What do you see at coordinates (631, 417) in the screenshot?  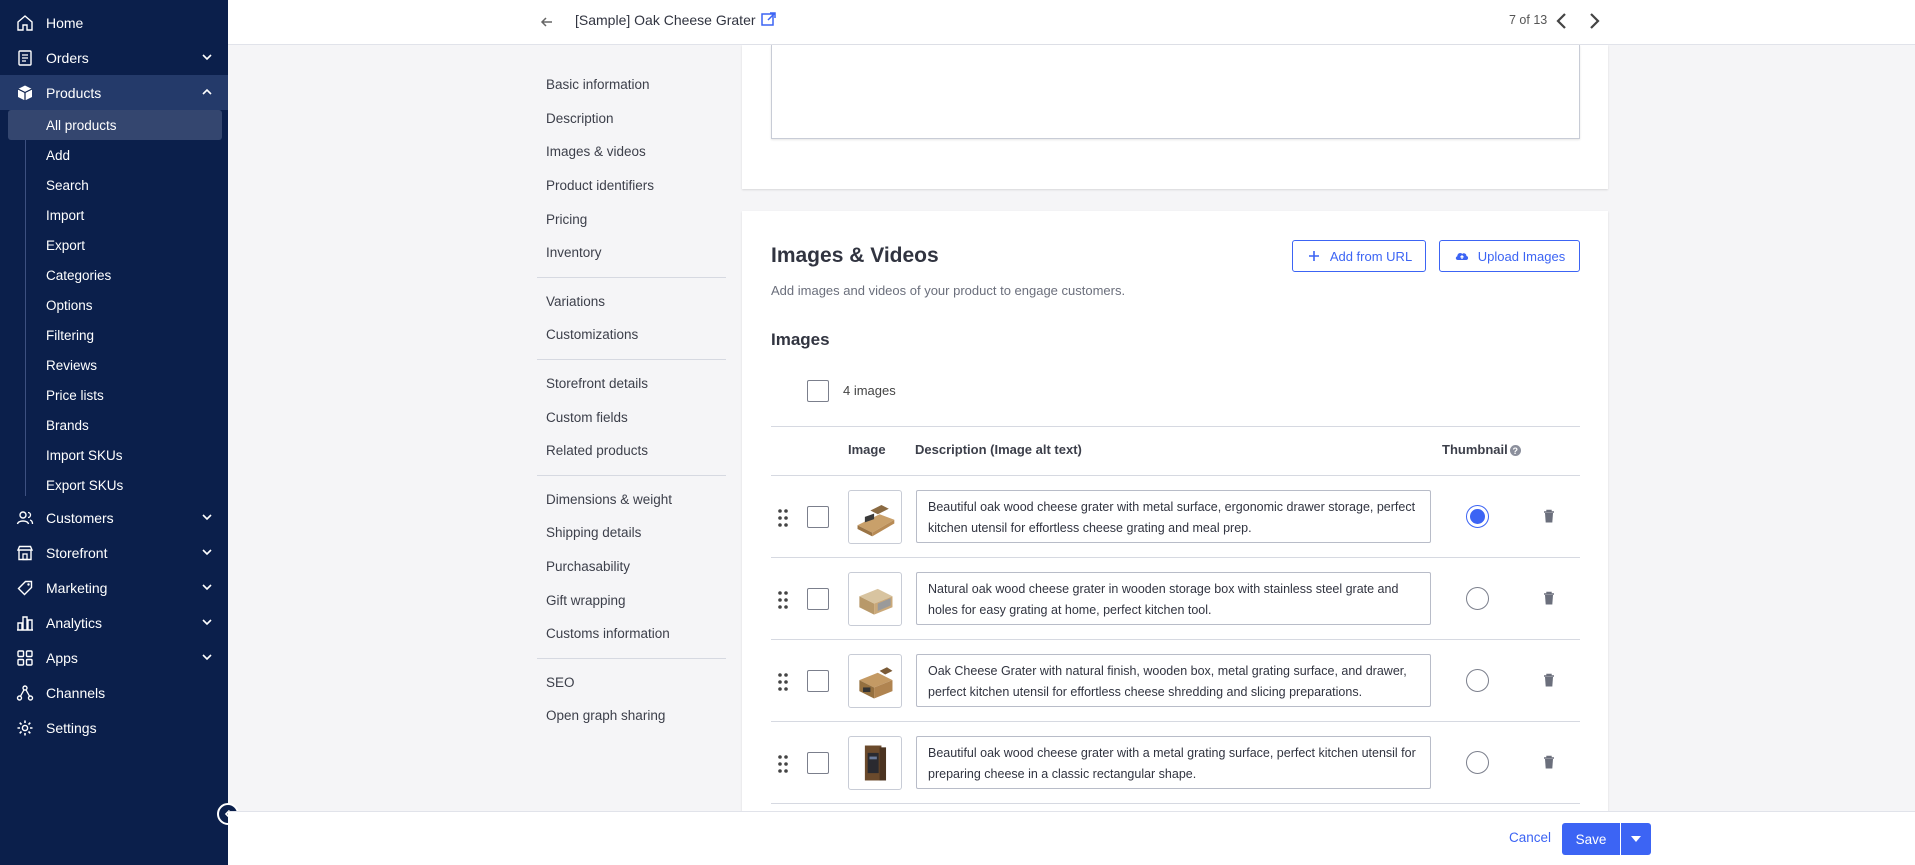 I see `section-link-custom-fields: Custom fields` at bounding box center [631, 417].